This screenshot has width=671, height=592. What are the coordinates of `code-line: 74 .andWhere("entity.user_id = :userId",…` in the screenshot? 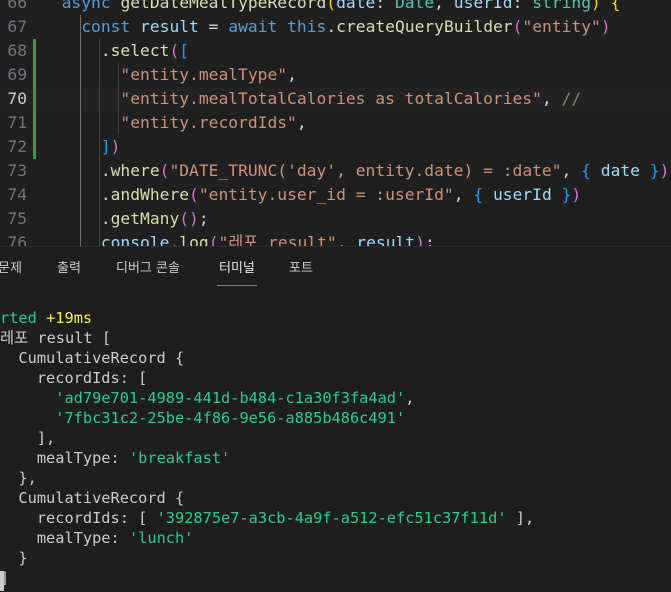 It's located at (335, 195).